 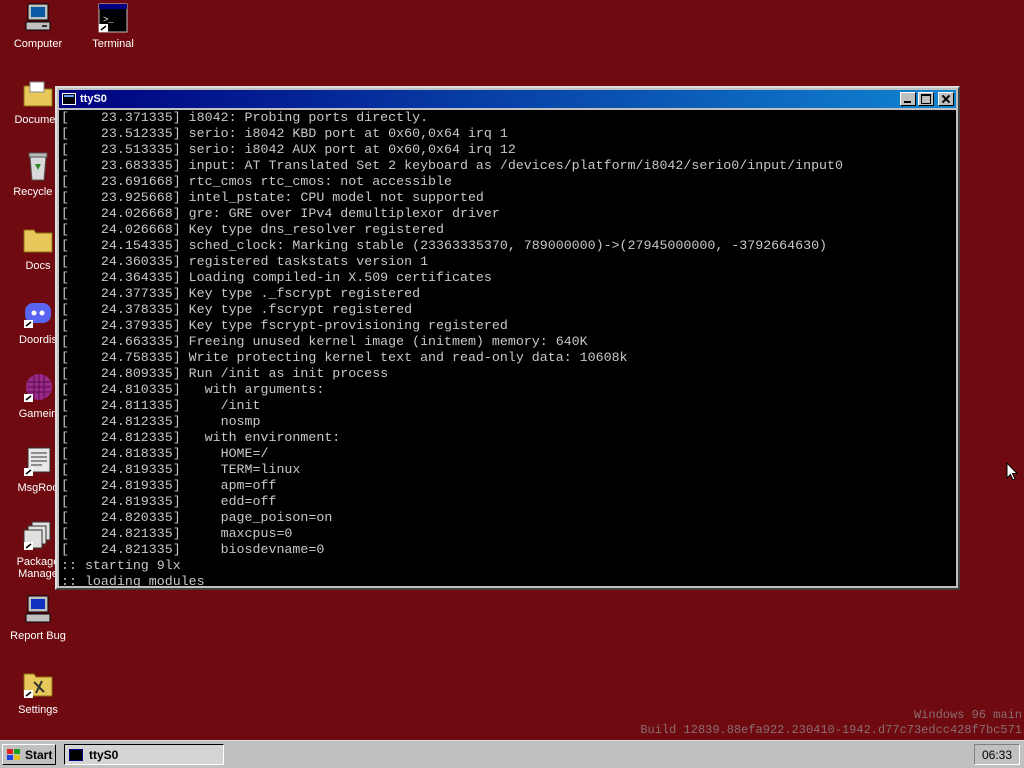 I want to click on terminal-line: [ 24.811335] /init, so click(x=161, y=405).